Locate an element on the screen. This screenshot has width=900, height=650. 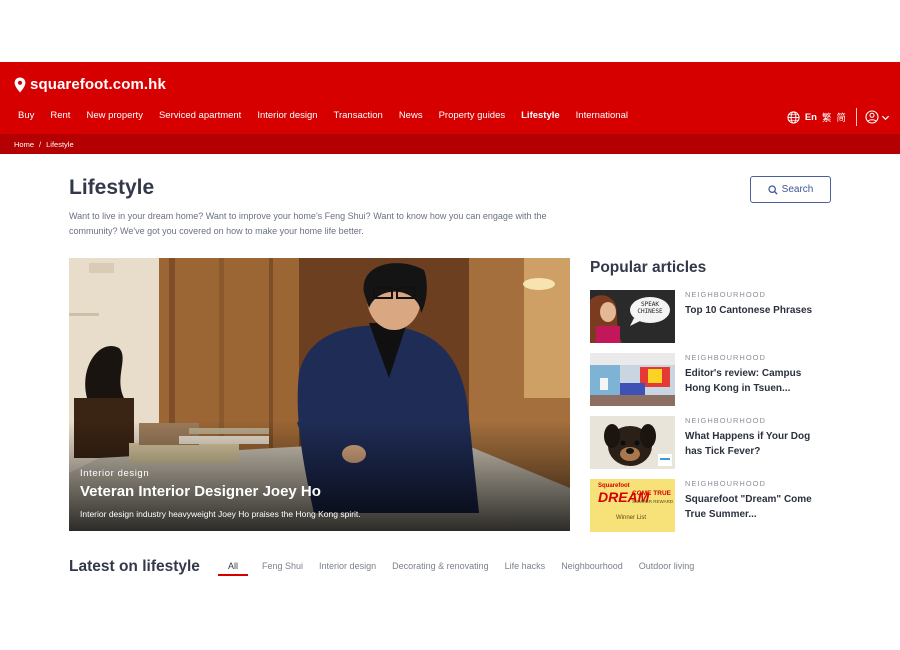
popular-article-title: What Happens if Your Dog has Tick Fever? is located at coordinates (750, 444).